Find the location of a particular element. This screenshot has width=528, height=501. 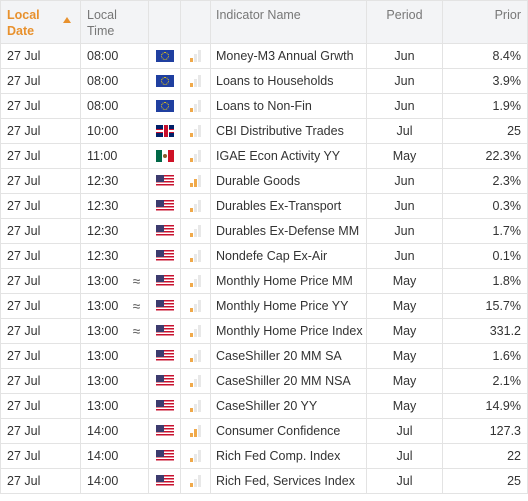

indicator-name-cell: Money-M3 Annual Grwth is located at coordinates (289, 56).